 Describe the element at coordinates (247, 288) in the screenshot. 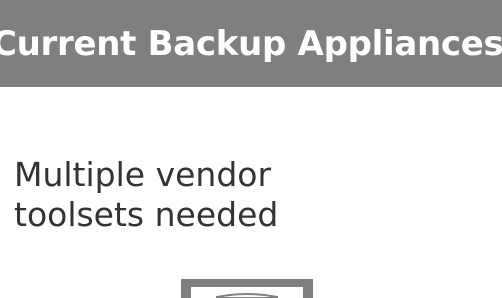

I see `backup-appliance-icon` at that location.